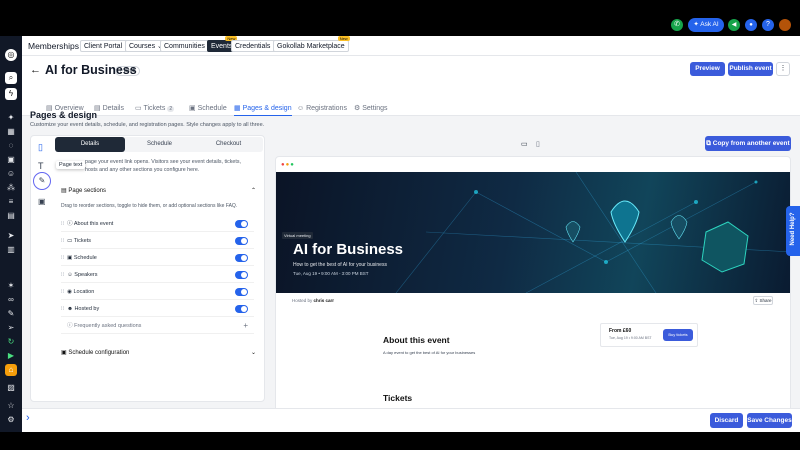  What do you see at coordinates (11, 174) in the screenshot?
I see `contacts-icon: ☺` at bounding box center [11, 174].